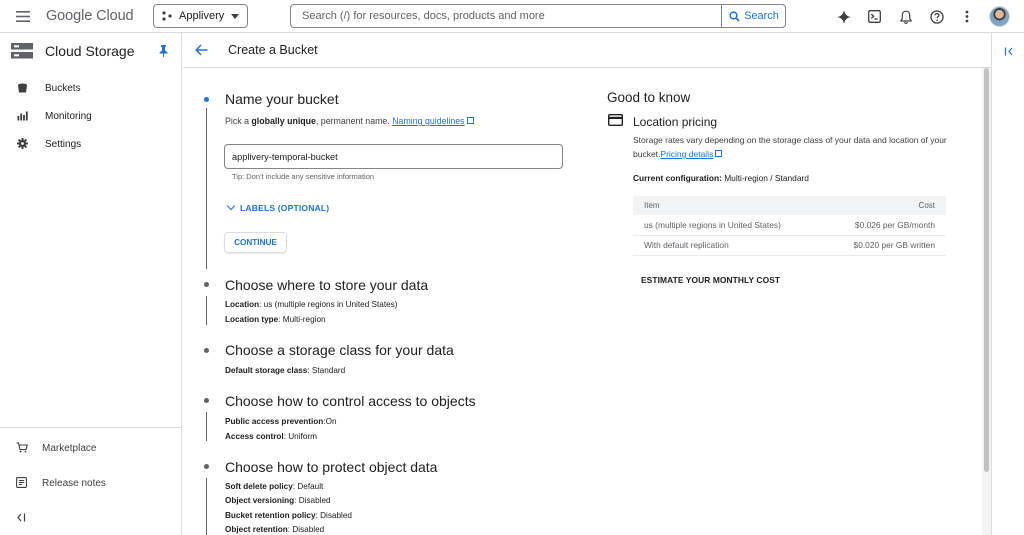 This screenshot has width=1024, height=535. What do you see at coordinates (260, 500) in the screenshot?
I see `summary-key: Object versioning` at bounding box center [260, 500].